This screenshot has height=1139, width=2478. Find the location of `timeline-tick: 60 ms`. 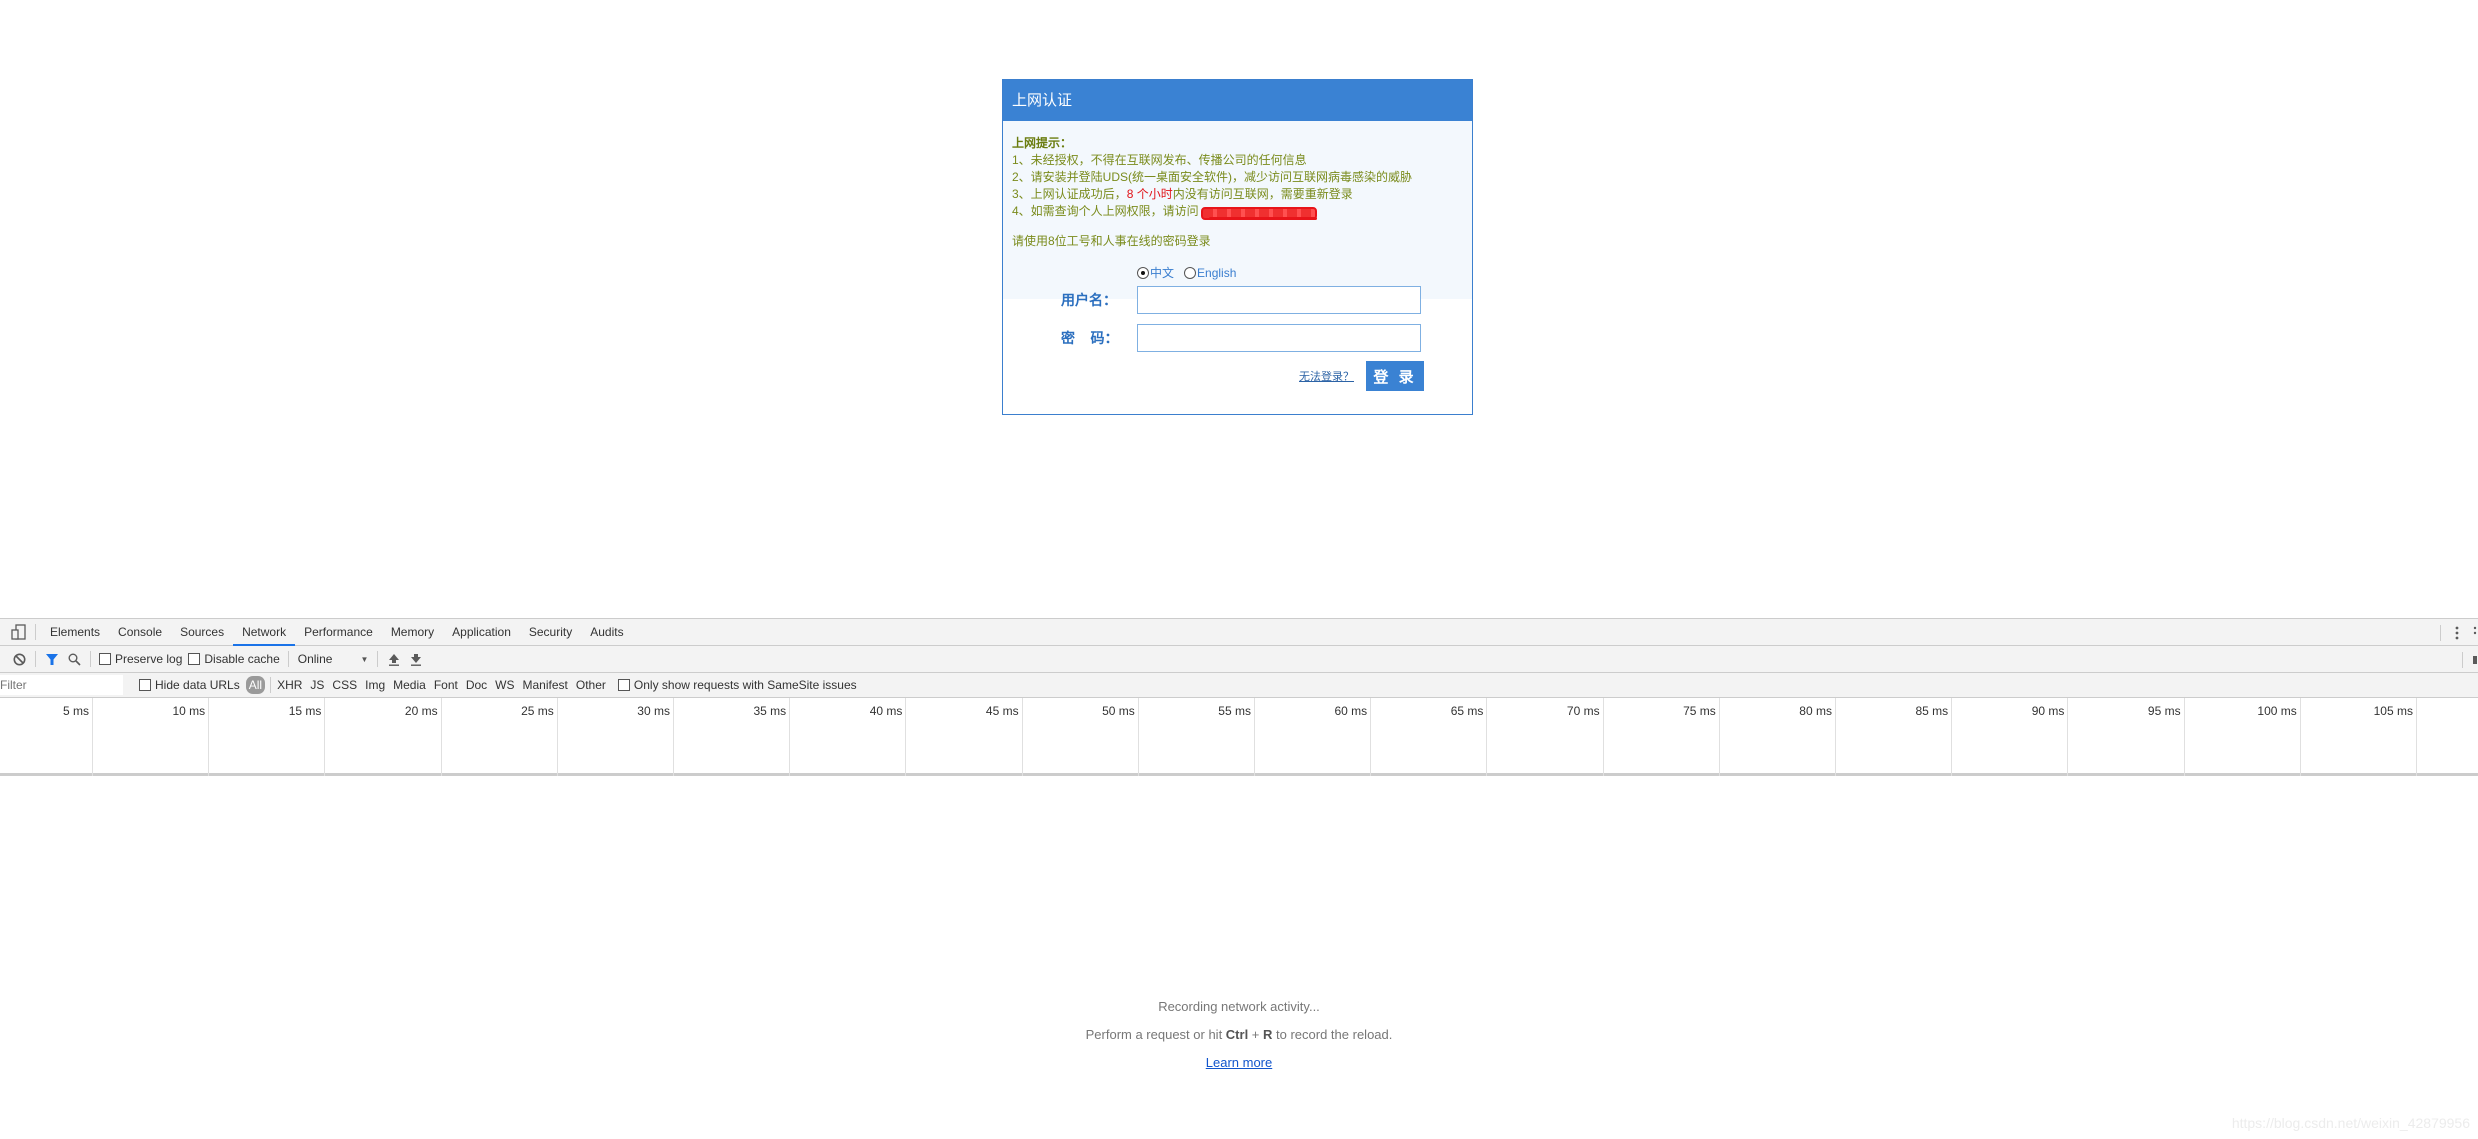

timeline-tick: 60 ms is located at coordinates (1313, 737).